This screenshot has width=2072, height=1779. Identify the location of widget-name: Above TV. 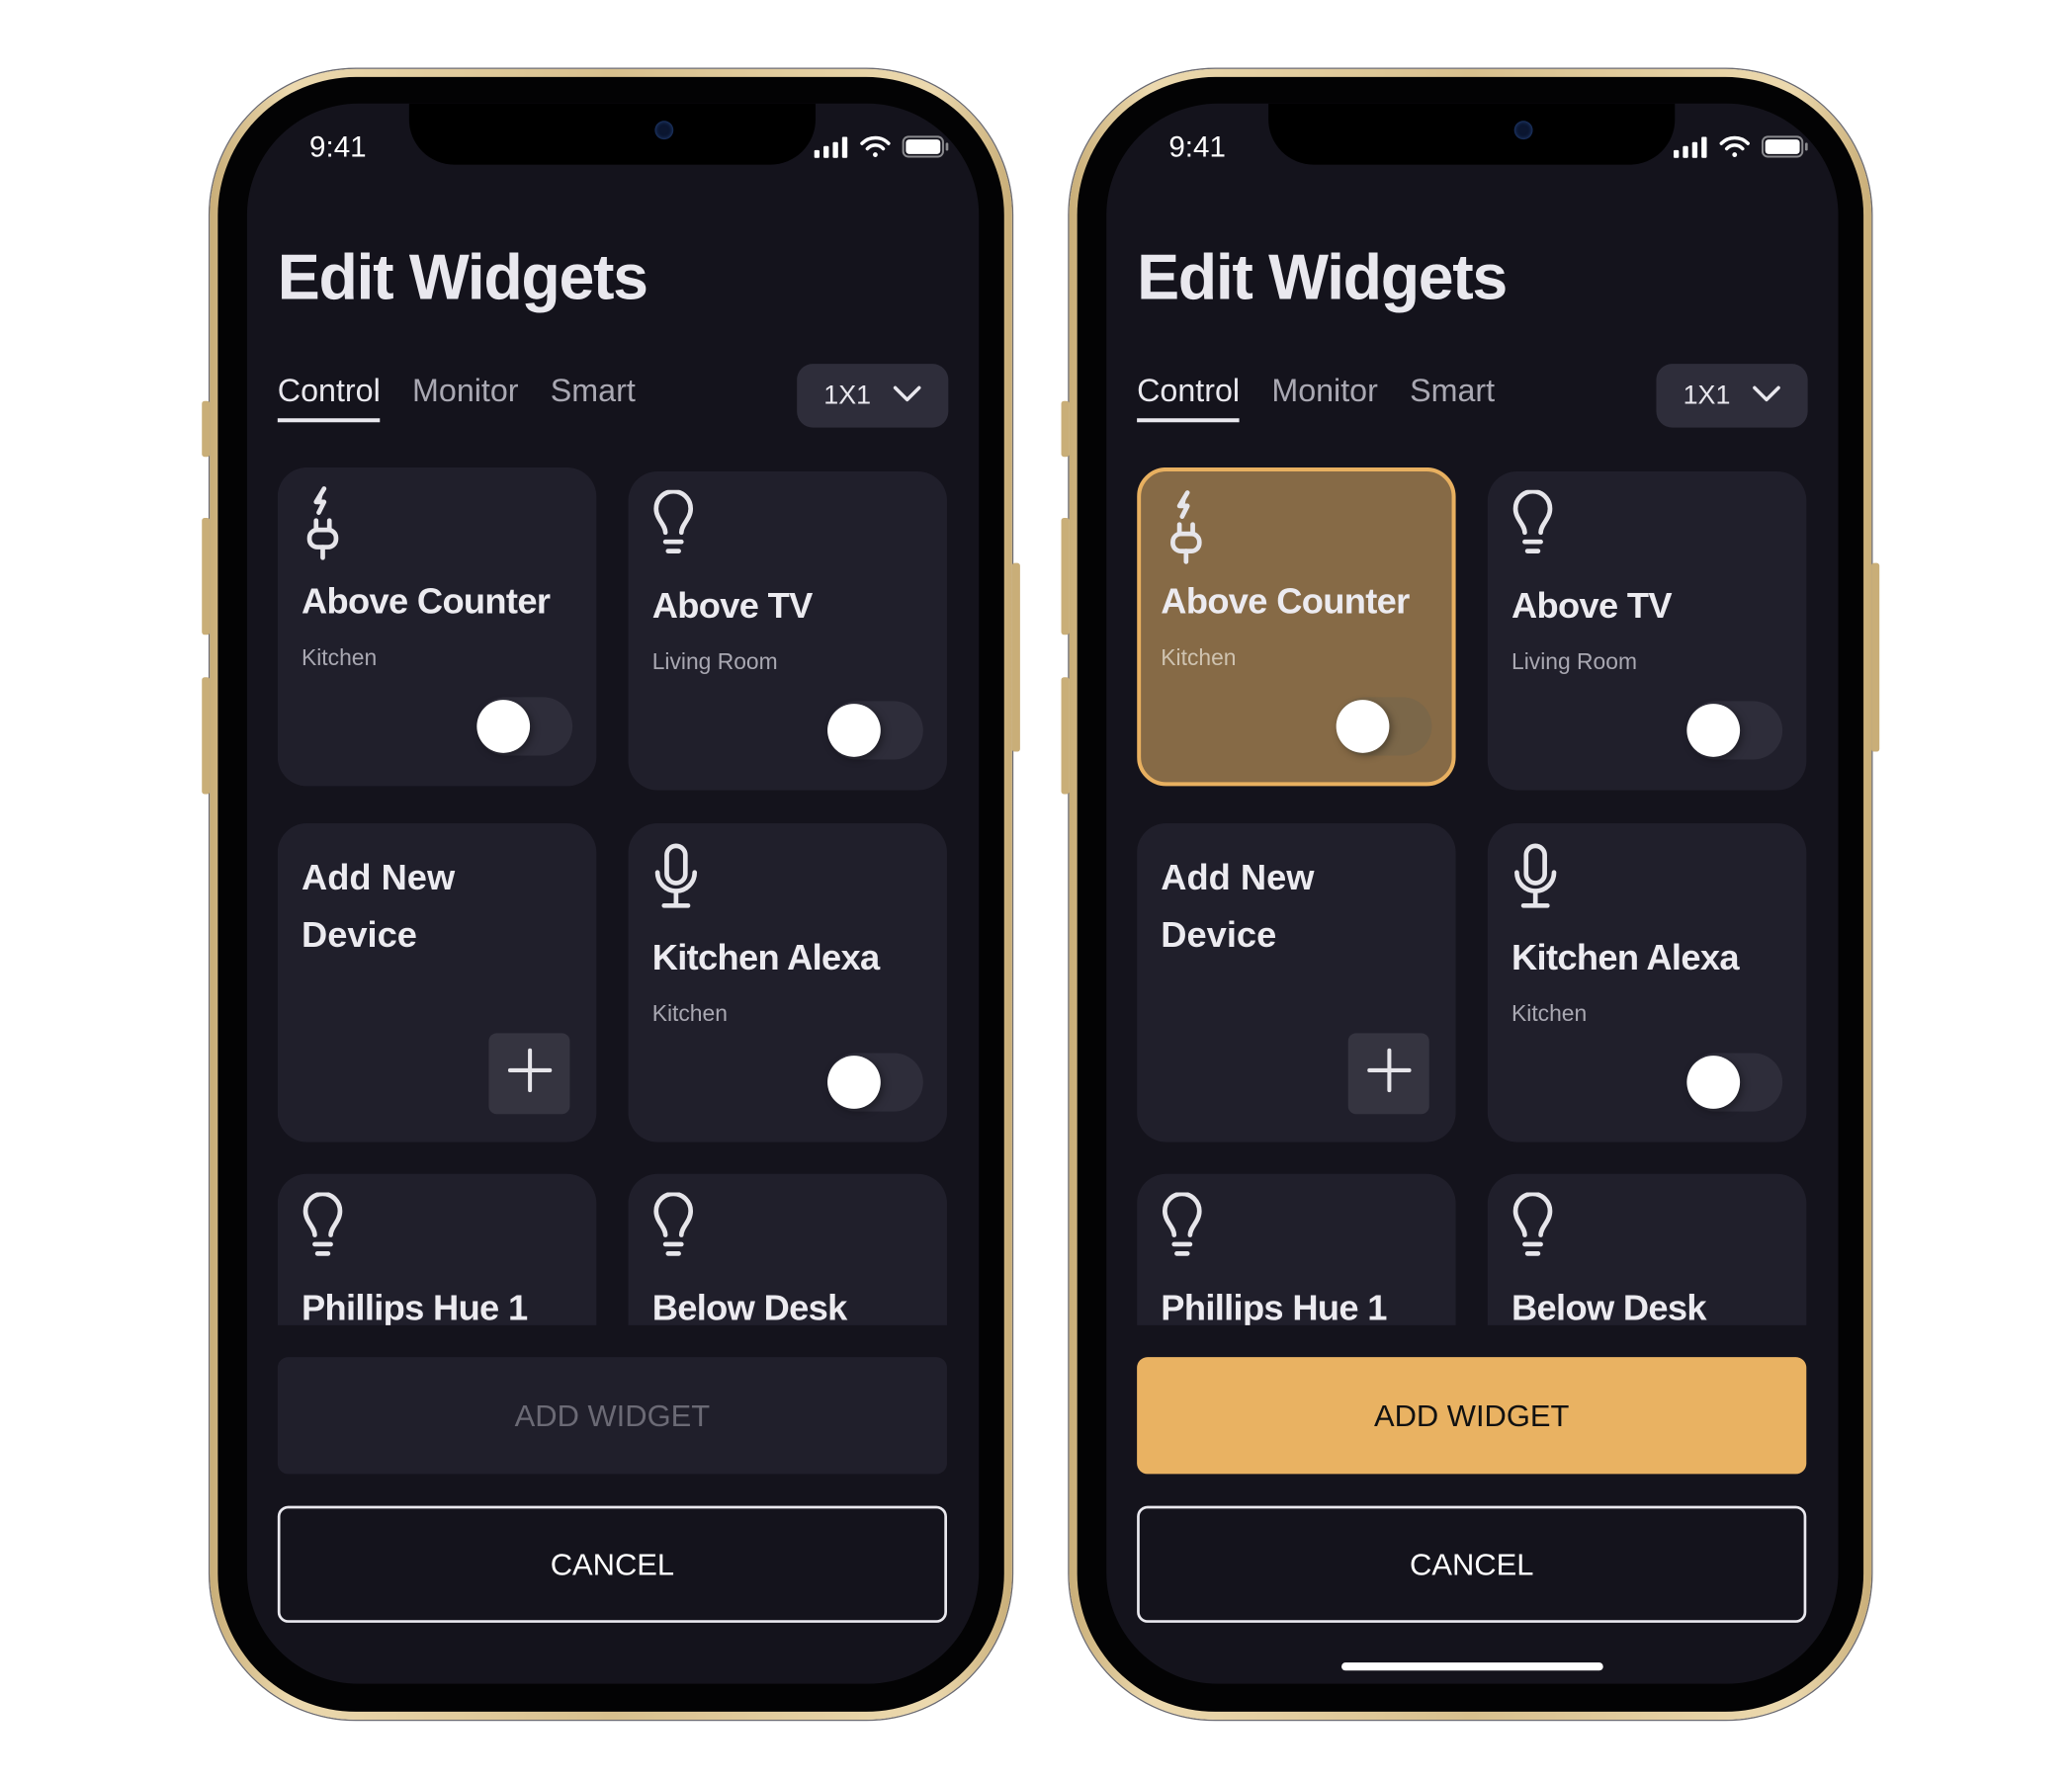
(732, 605).